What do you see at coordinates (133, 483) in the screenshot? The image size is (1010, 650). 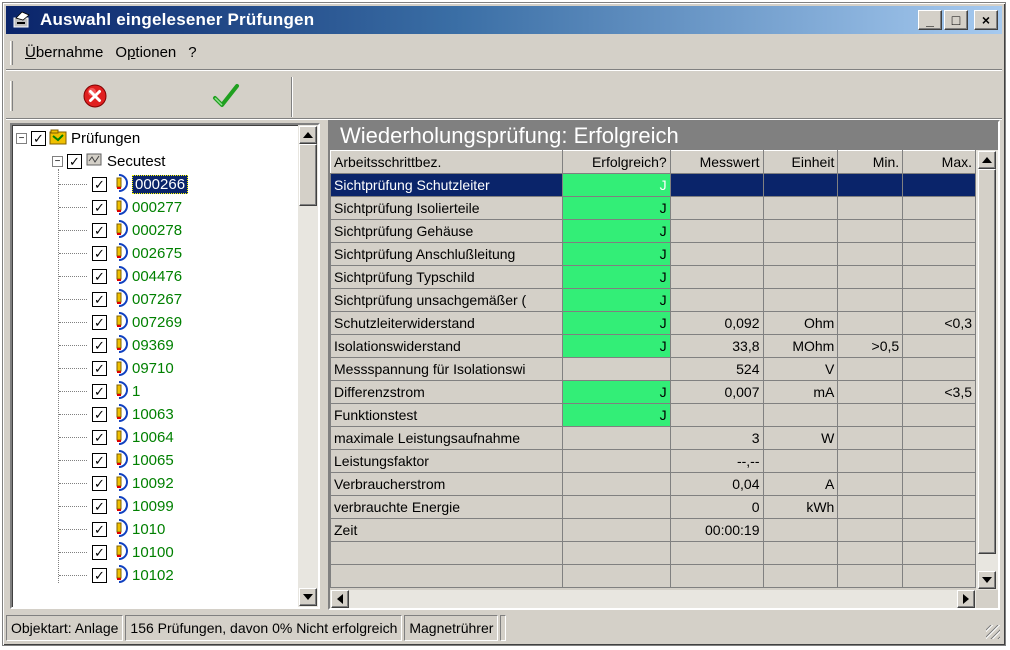 I see `tree-item: ✓ 10092` at bounding box center [133, 483].